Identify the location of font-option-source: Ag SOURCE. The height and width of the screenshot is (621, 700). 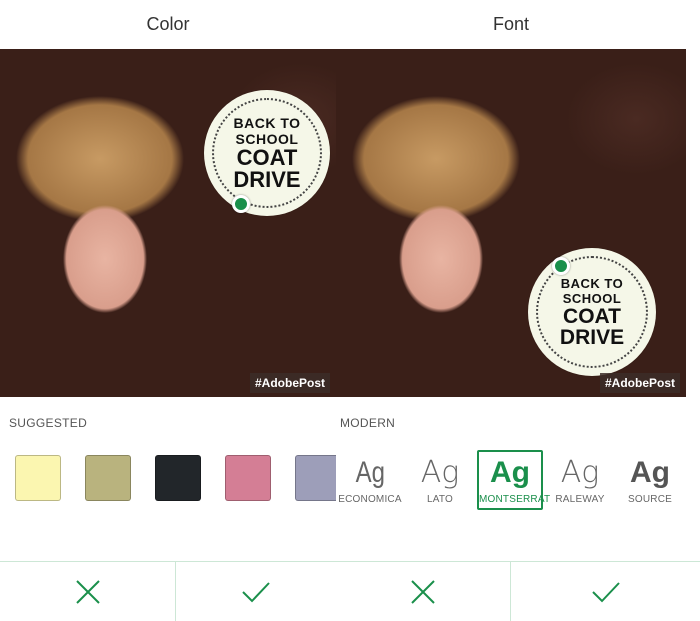
(650, 480).